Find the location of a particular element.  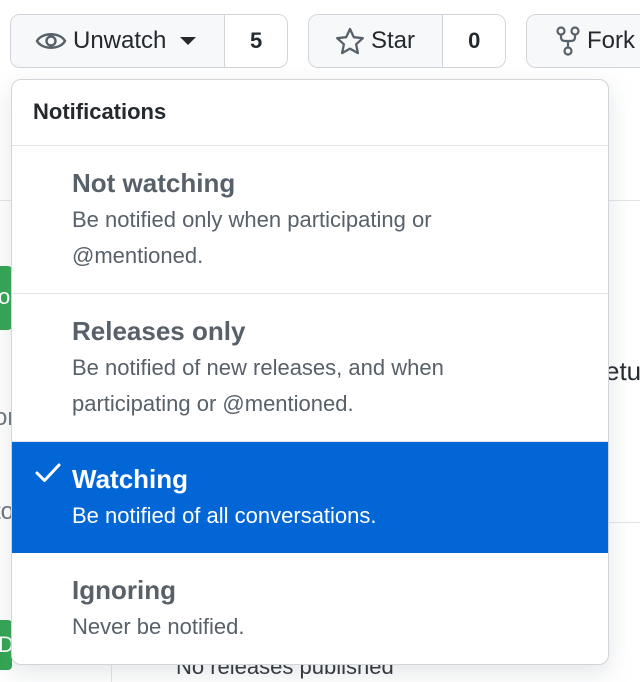

star-icon is located at coordinates (350, 41).